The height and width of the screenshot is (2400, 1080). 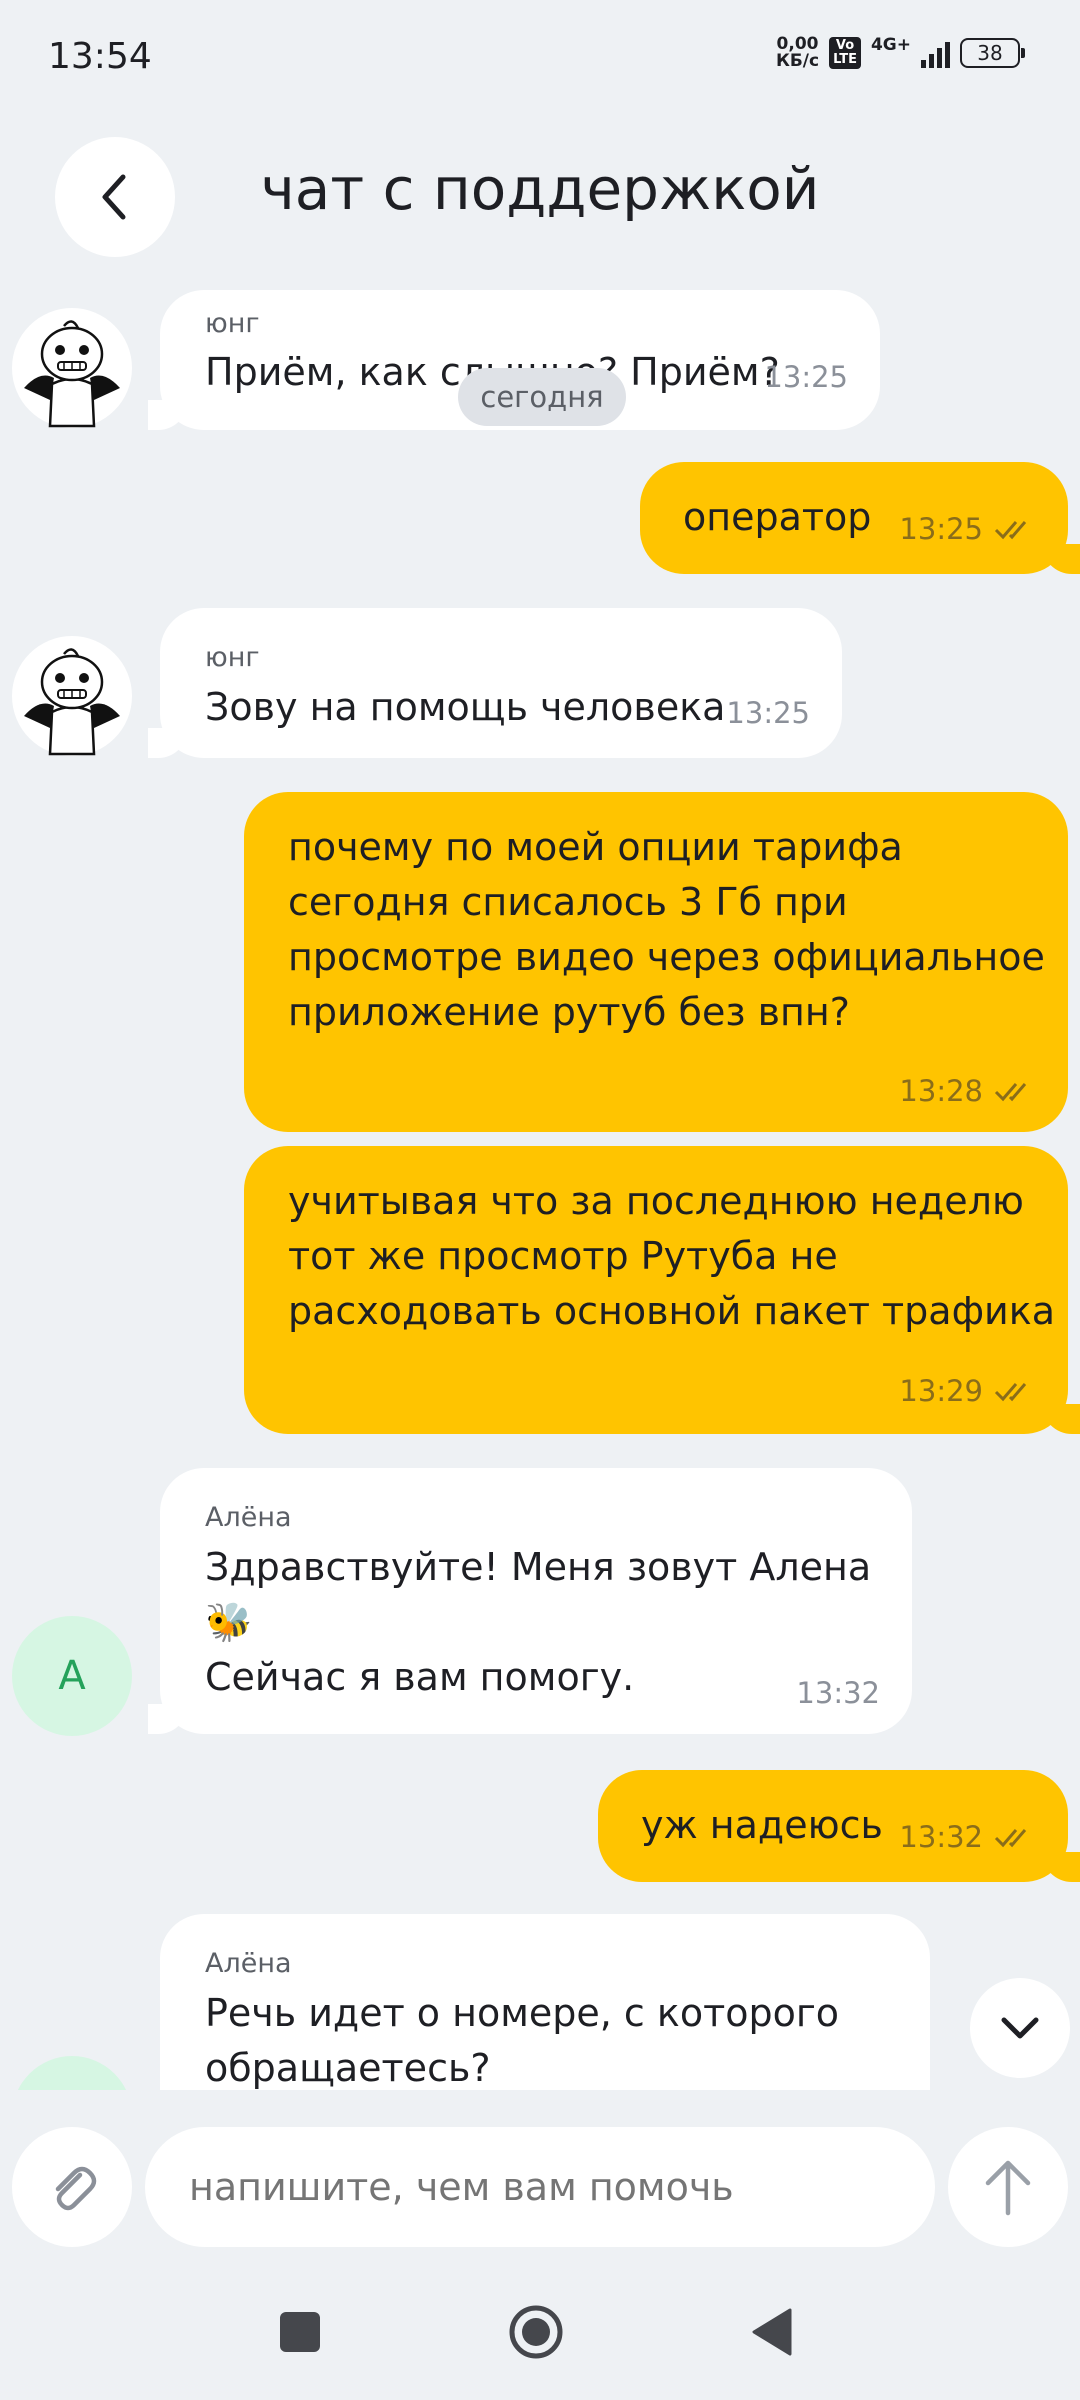 I want to click on scroll-down-button, so click(x=1020, y=2028).